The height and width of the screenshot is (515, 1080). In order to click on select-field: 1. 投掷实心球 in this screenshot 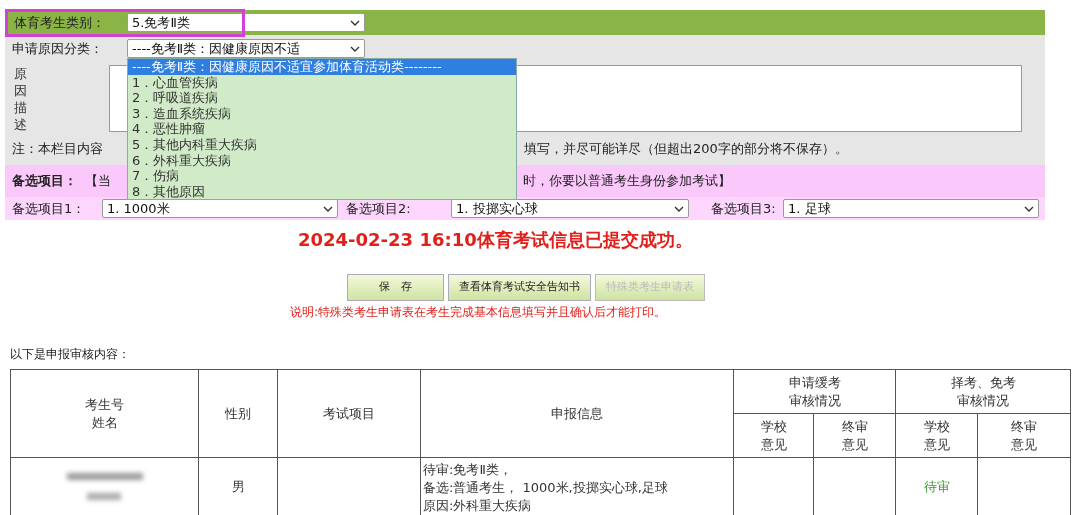, I will do `click(570, 208)`.